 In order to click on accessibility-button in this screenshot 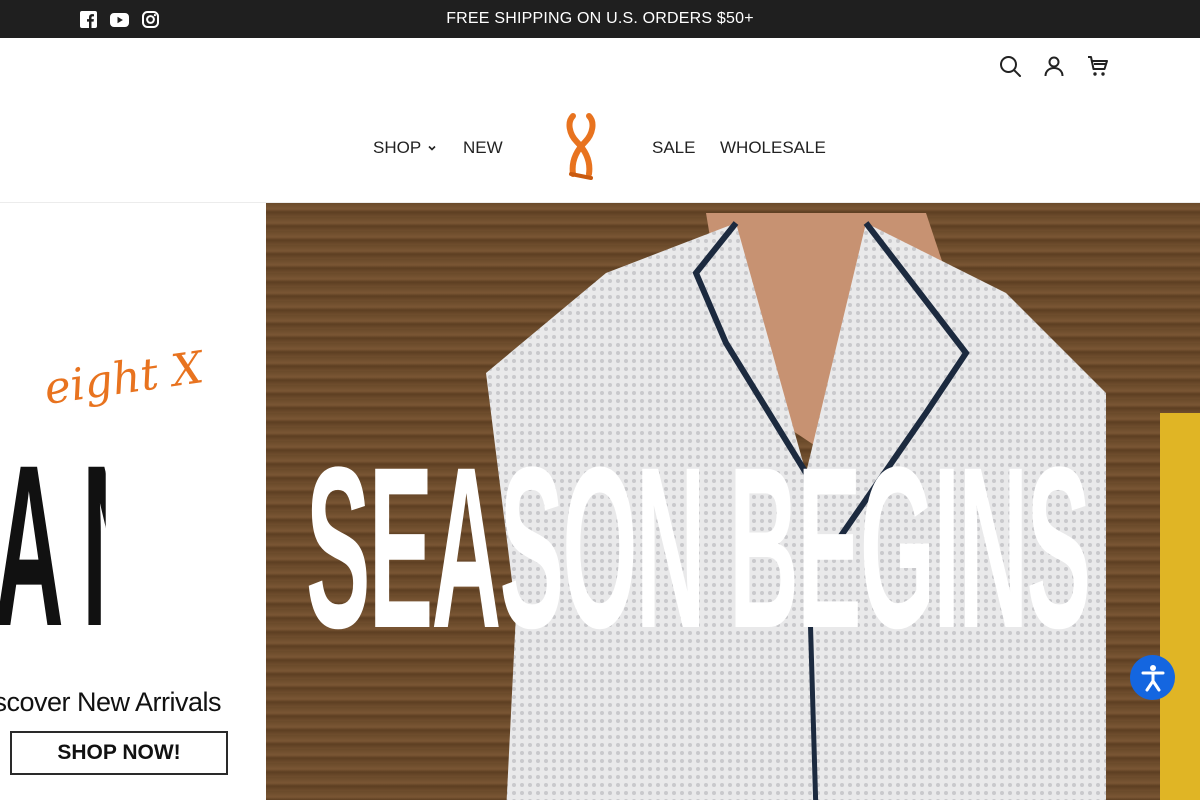, I will do `click(1152, 677)`.